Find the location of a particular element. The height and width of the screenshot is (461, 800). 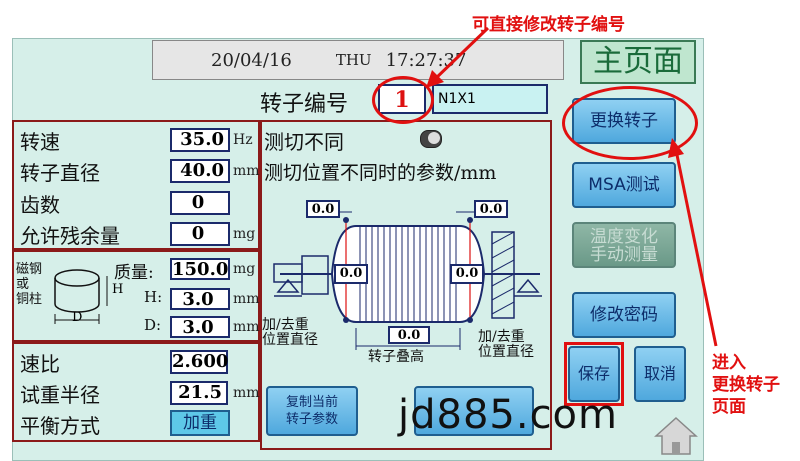

stack-height-caption: 转子叠高 is located at coordinates (396, 357).